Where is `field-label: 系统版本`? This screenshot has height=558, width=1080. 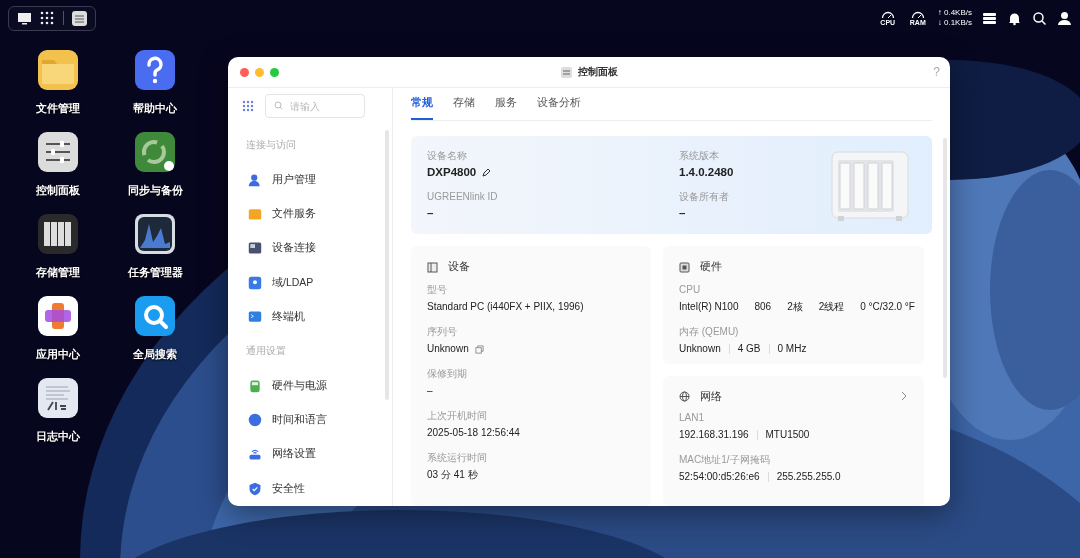
field-label: 系统版本 is located at coordinates (699, 156).